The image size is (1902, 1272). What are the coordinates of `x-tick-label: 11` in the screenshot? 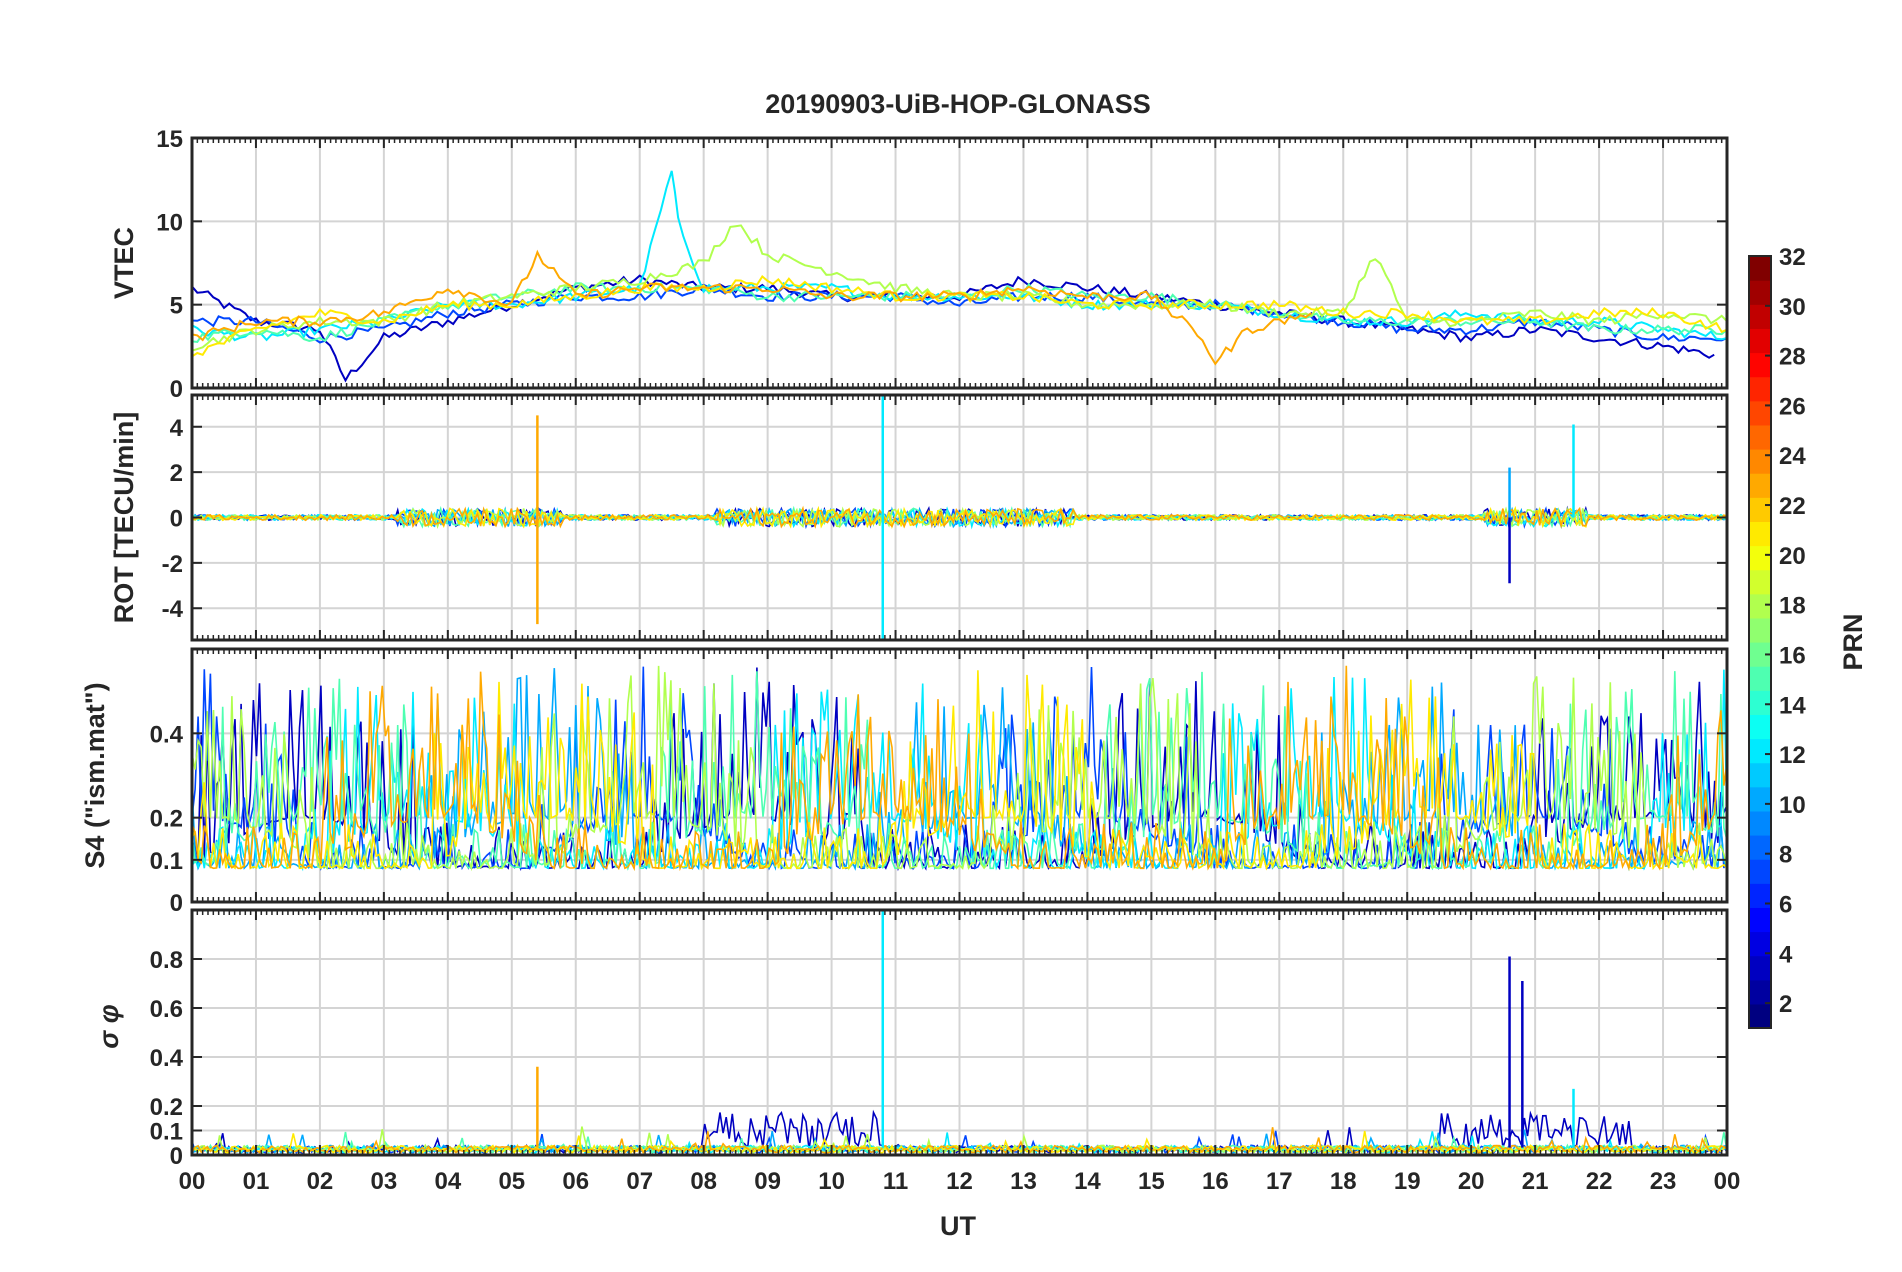 It's located at (895, 1181).